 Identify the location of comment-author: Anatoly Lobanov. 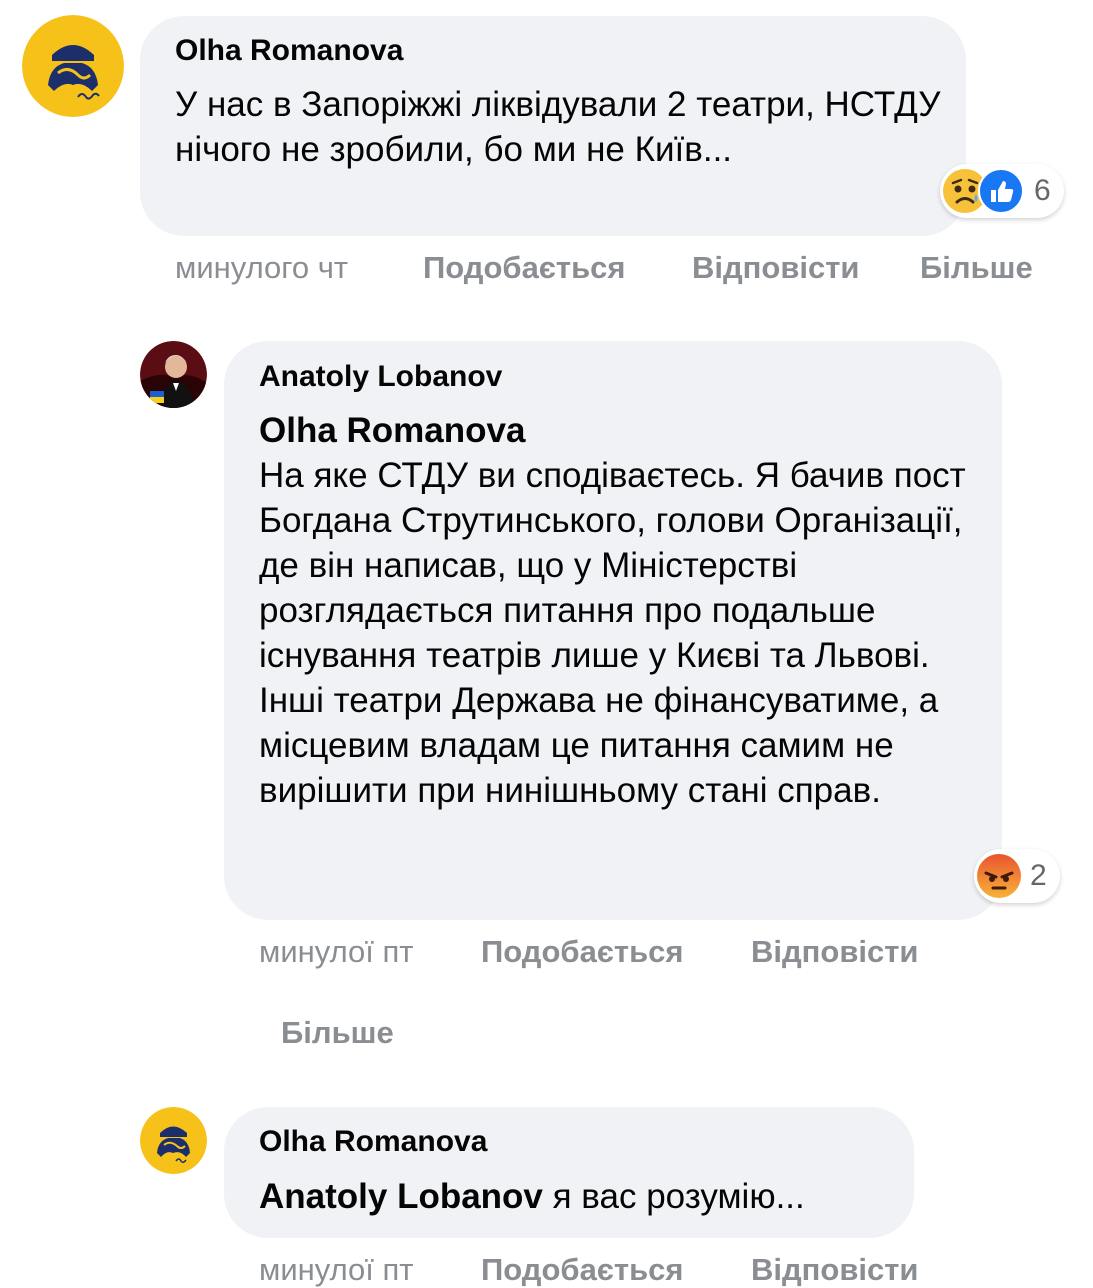
(380, 377).